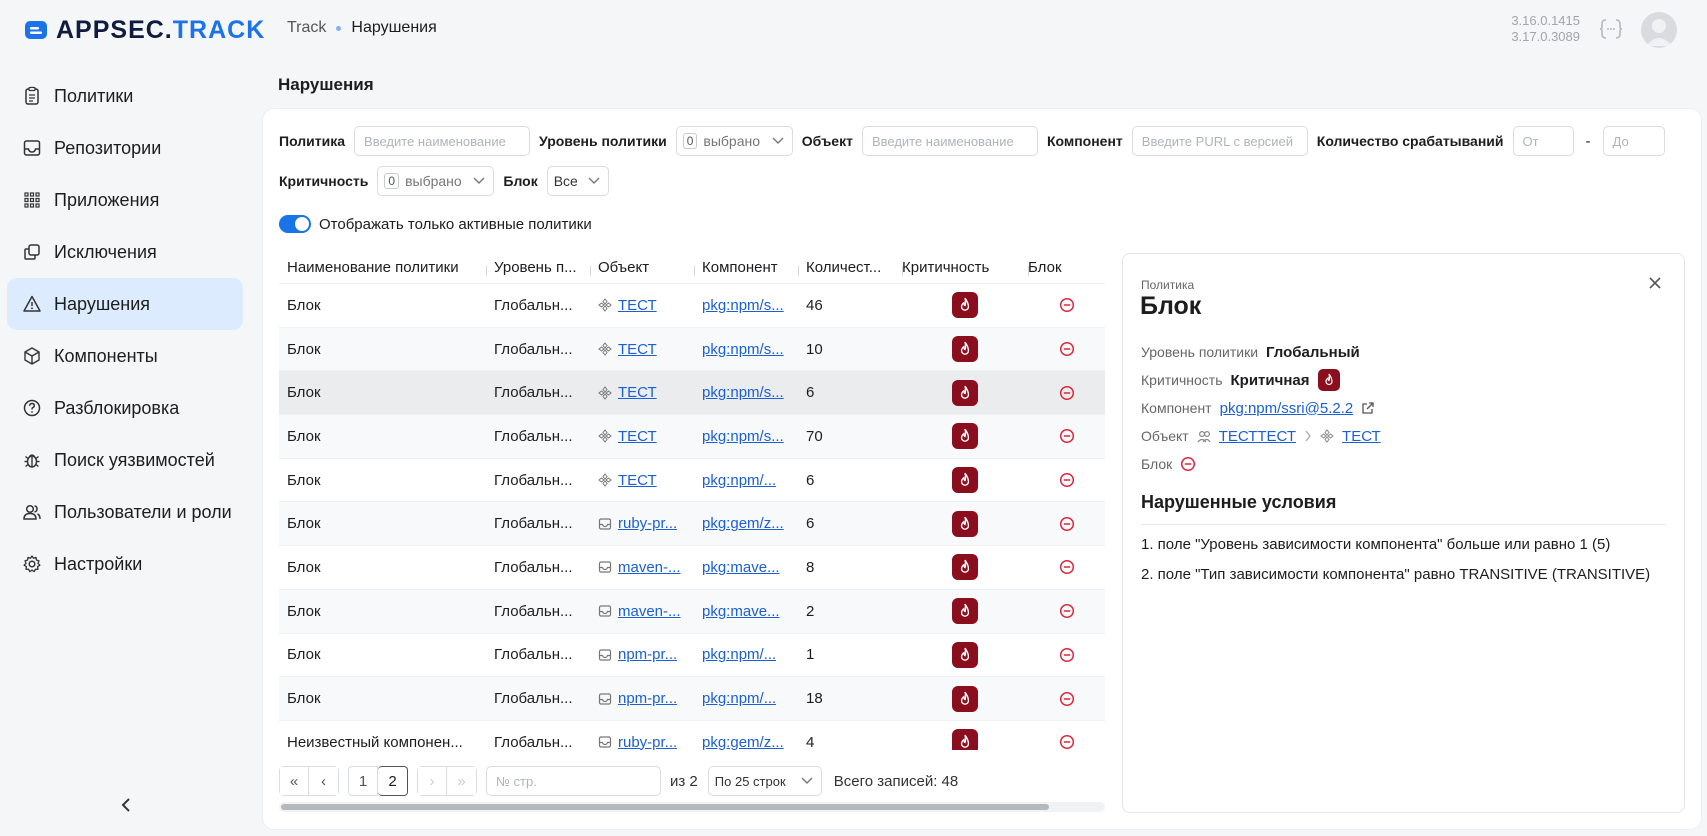 The height and width of the screenshot is (836, 1707). Describe the element at coordinates (295, 224) in the screenshot. I see `active-policies-toggle` at that location.